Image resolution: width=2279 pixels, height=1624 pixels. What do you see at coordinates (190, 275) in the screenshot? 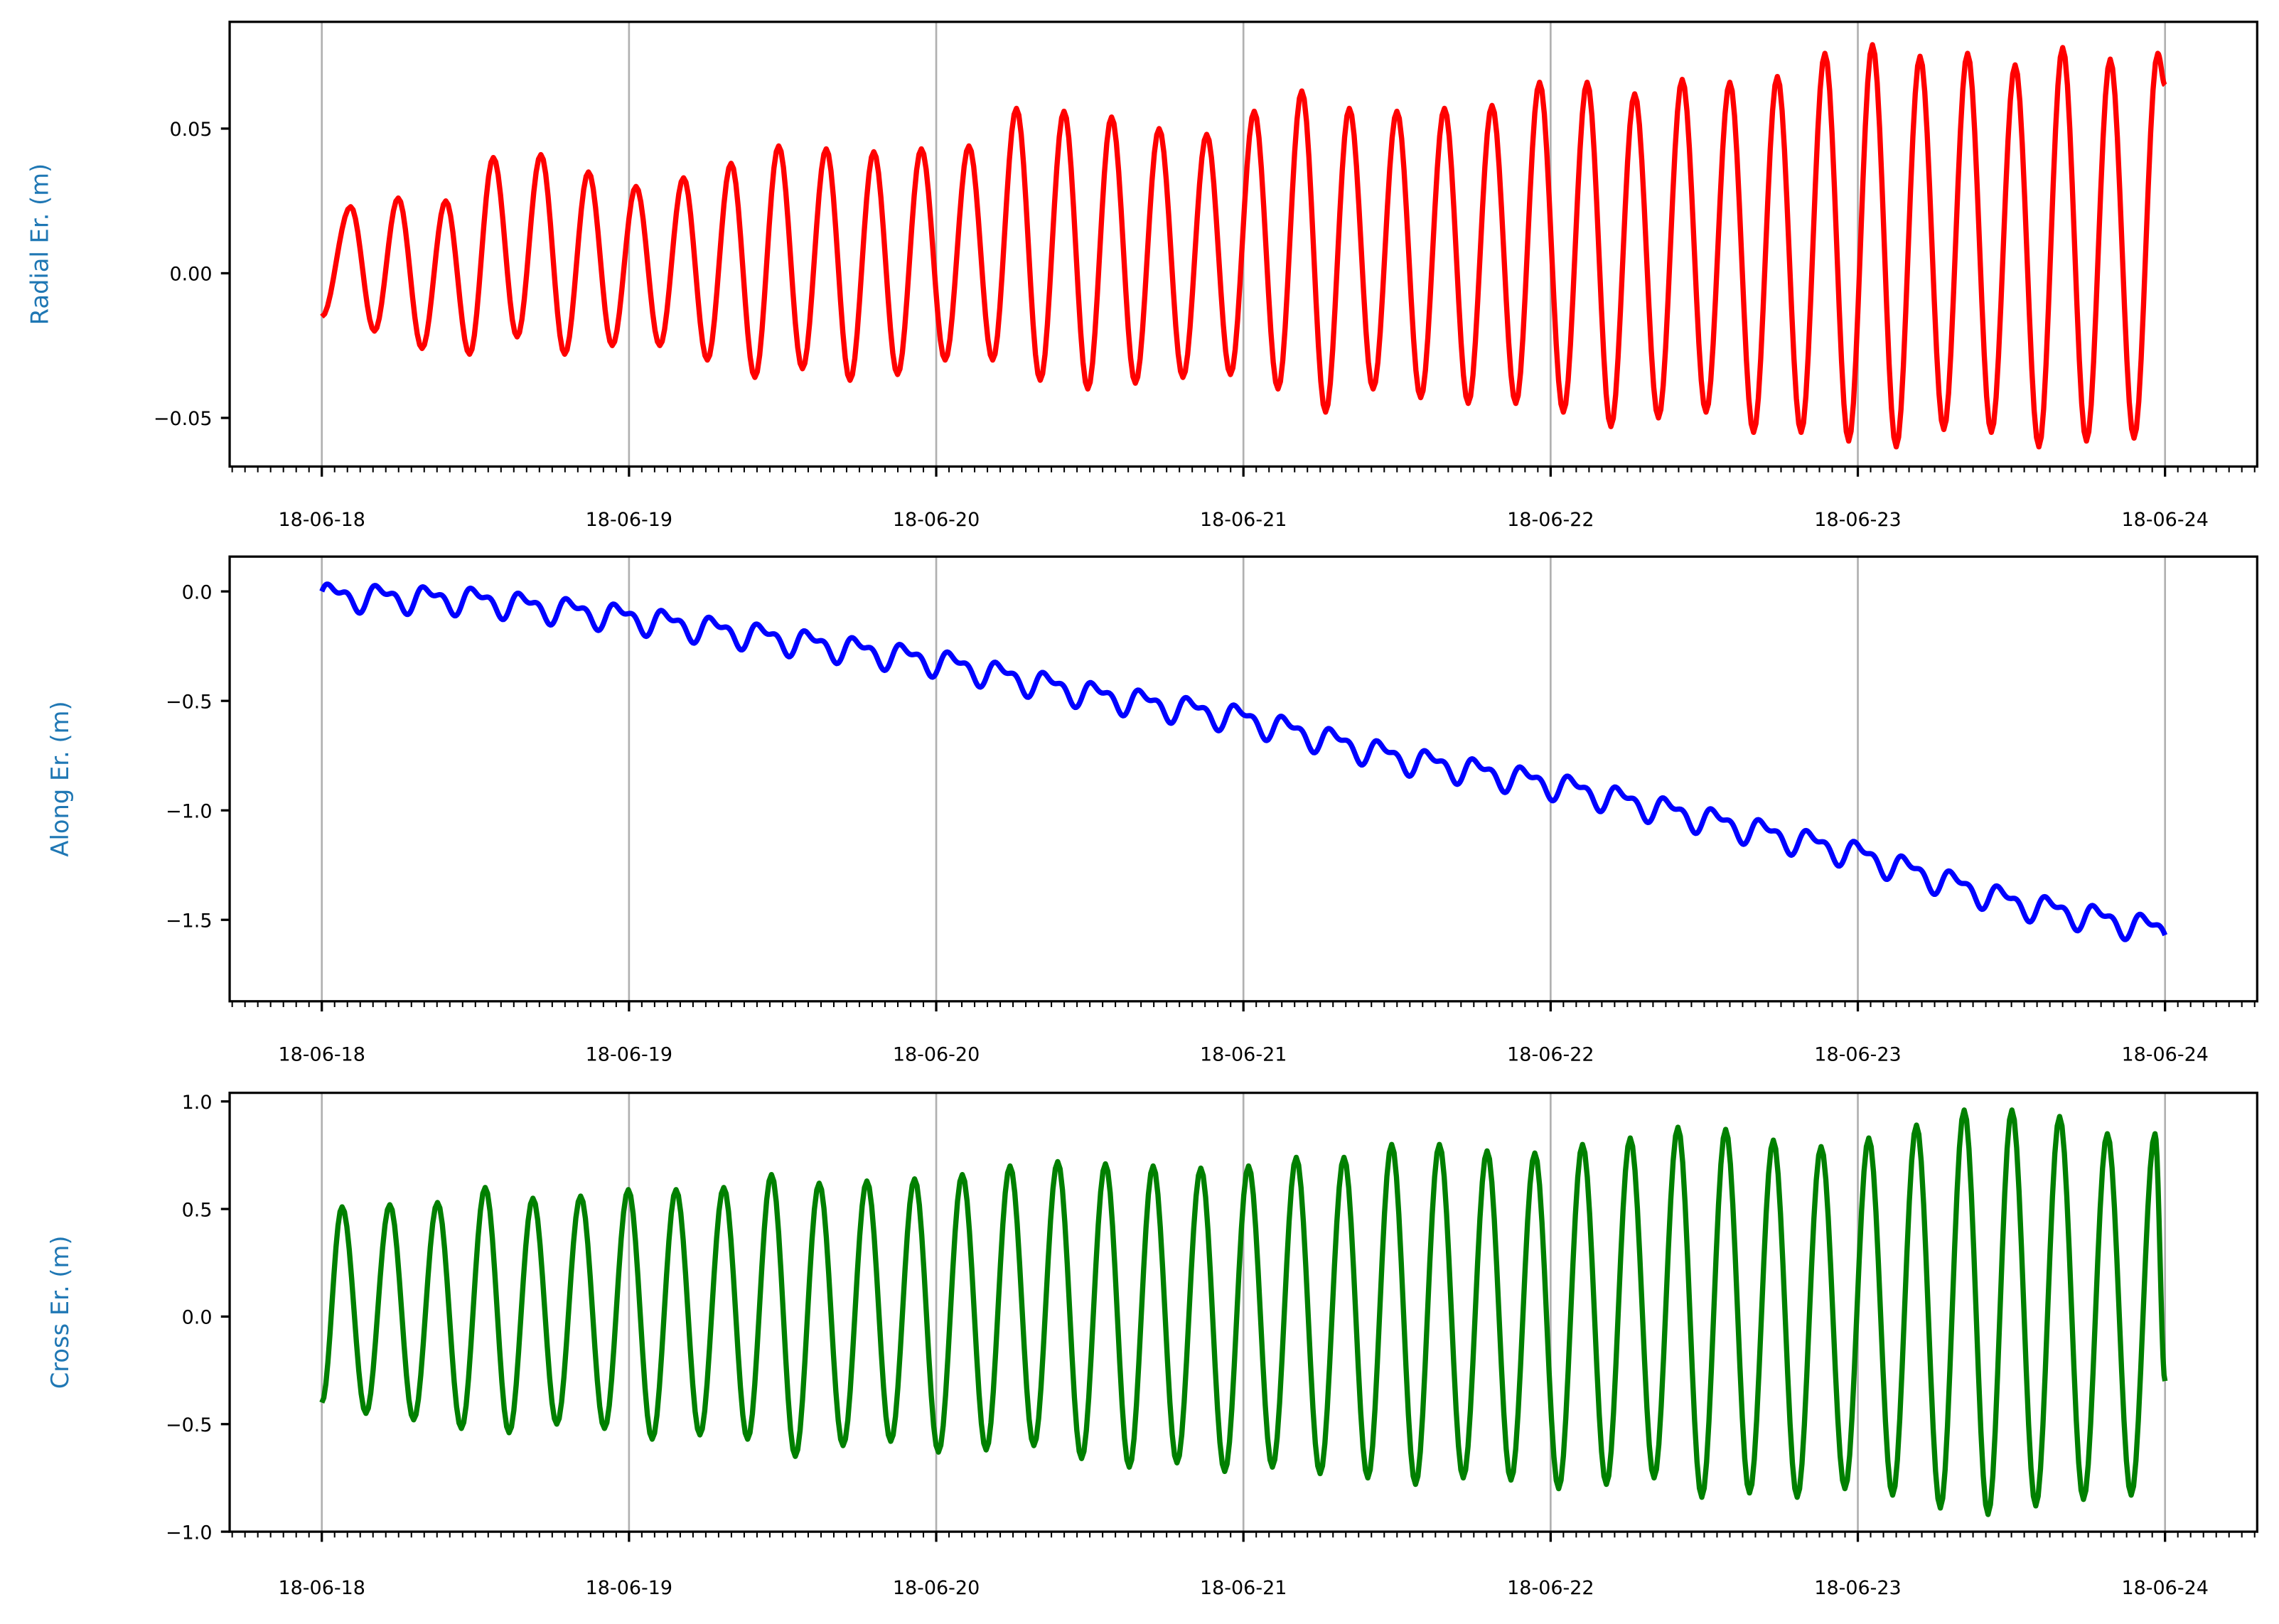
I see `y-tick-label: 0.00` at bounding box center [190, 275].